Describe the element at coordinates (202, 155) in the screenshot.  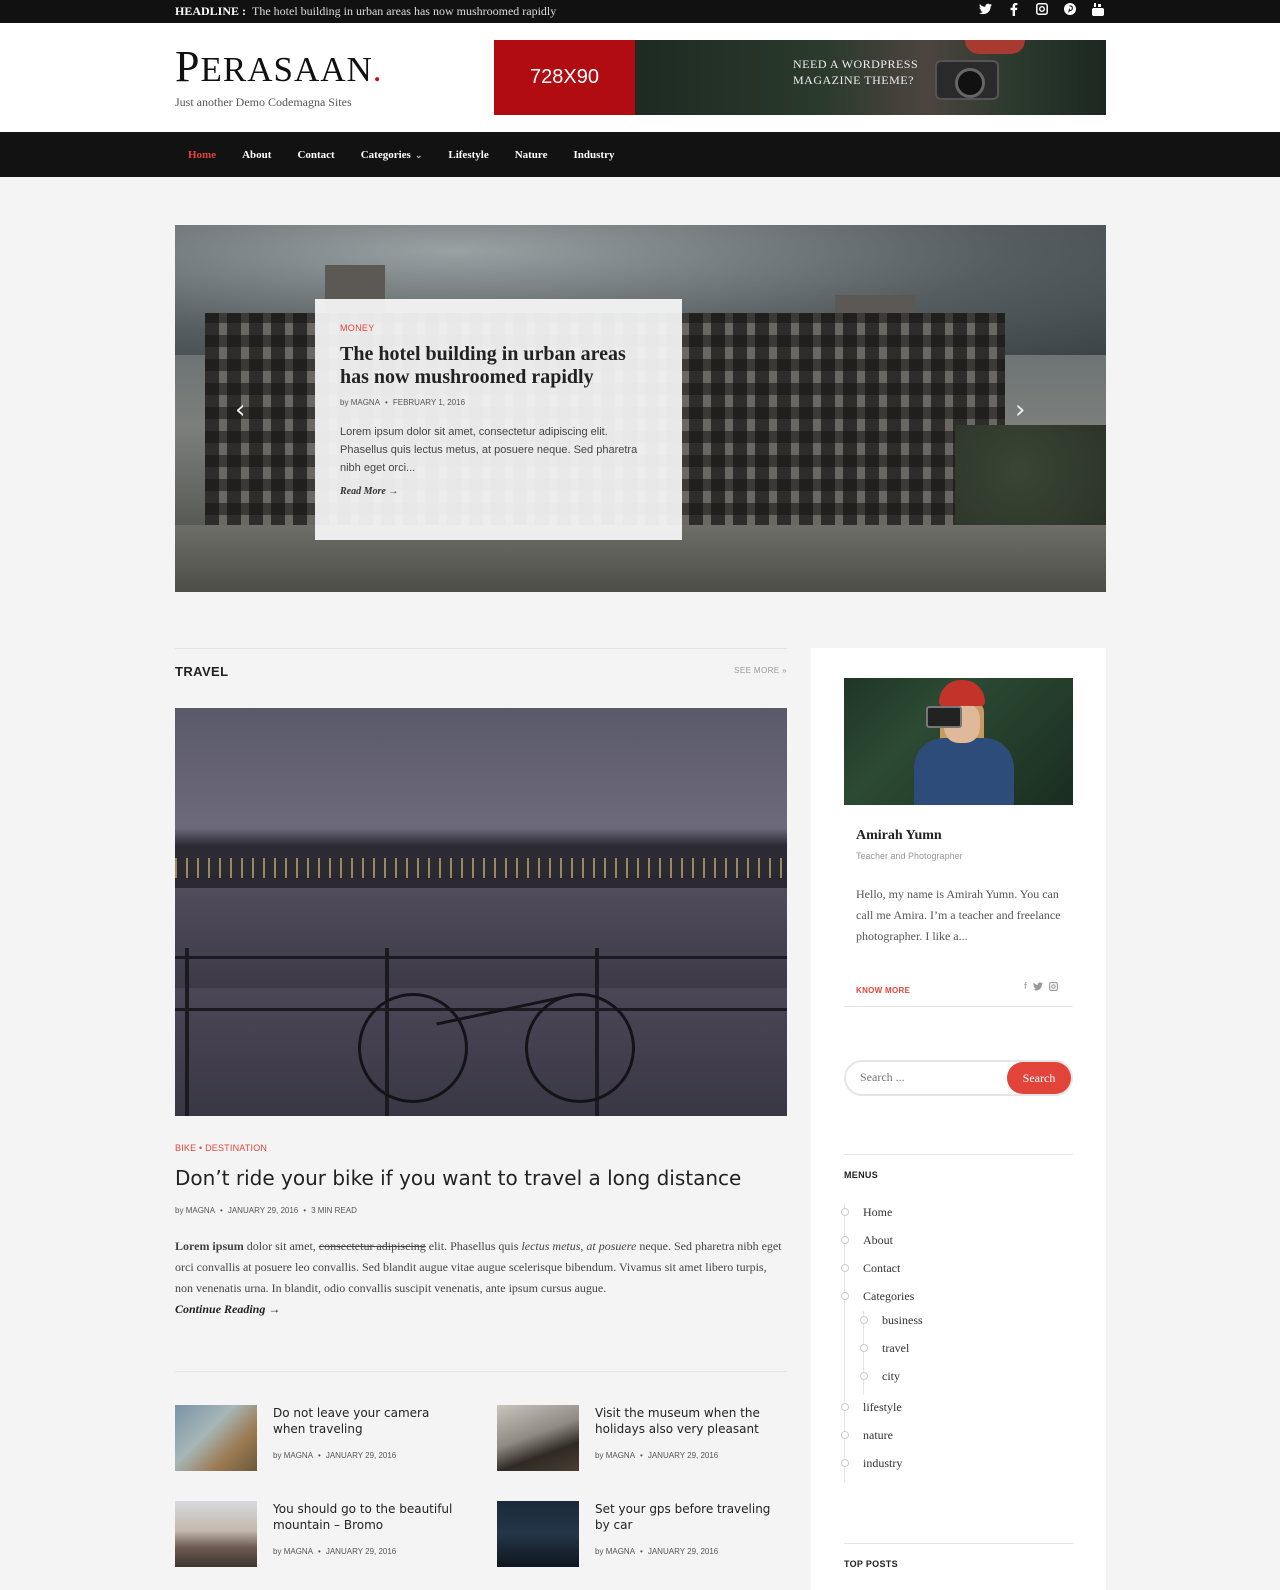
I see `nav-home: Home` at that location.